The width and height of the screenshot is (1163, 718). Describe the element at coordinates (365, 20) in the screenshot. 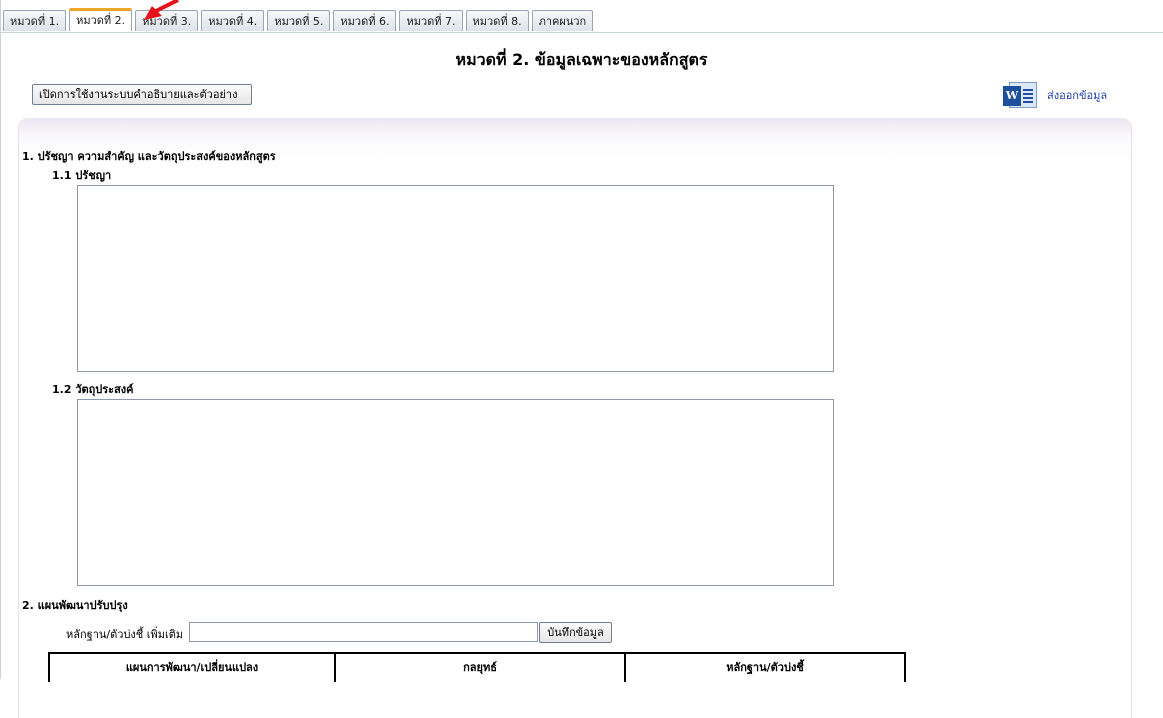

I see `tab-section-6: หมวดที่ 6.` at that location.